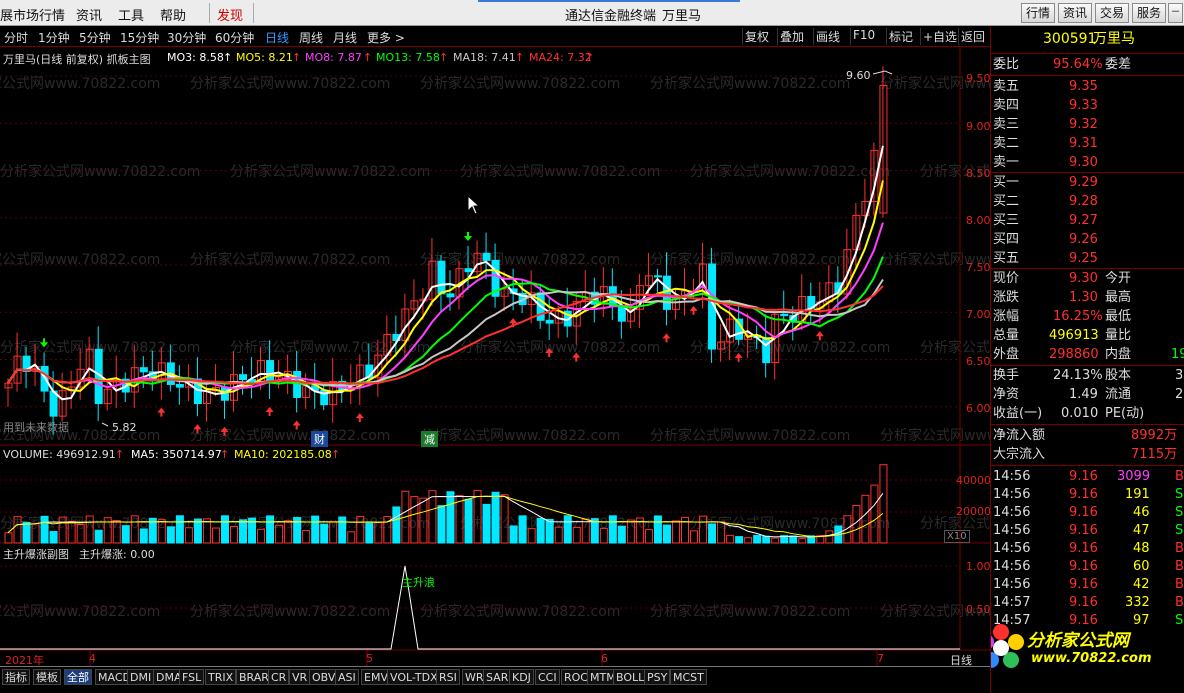  What do you see at coordinates (1083, 258) in the screenshot?
I see `bid5-price: 9.25` at bounding box center [1083, 258].